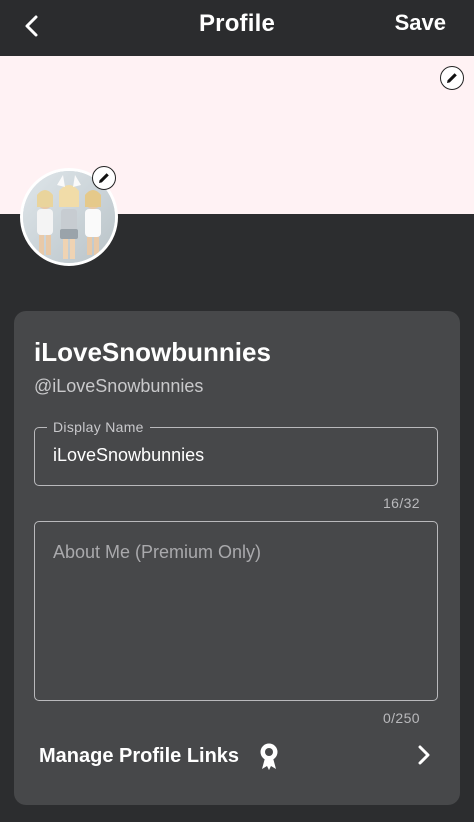 This screenshot has height=822, width=474. I want to click on manage-profile-links-row: Manage Profile Links, so click(237, 757).